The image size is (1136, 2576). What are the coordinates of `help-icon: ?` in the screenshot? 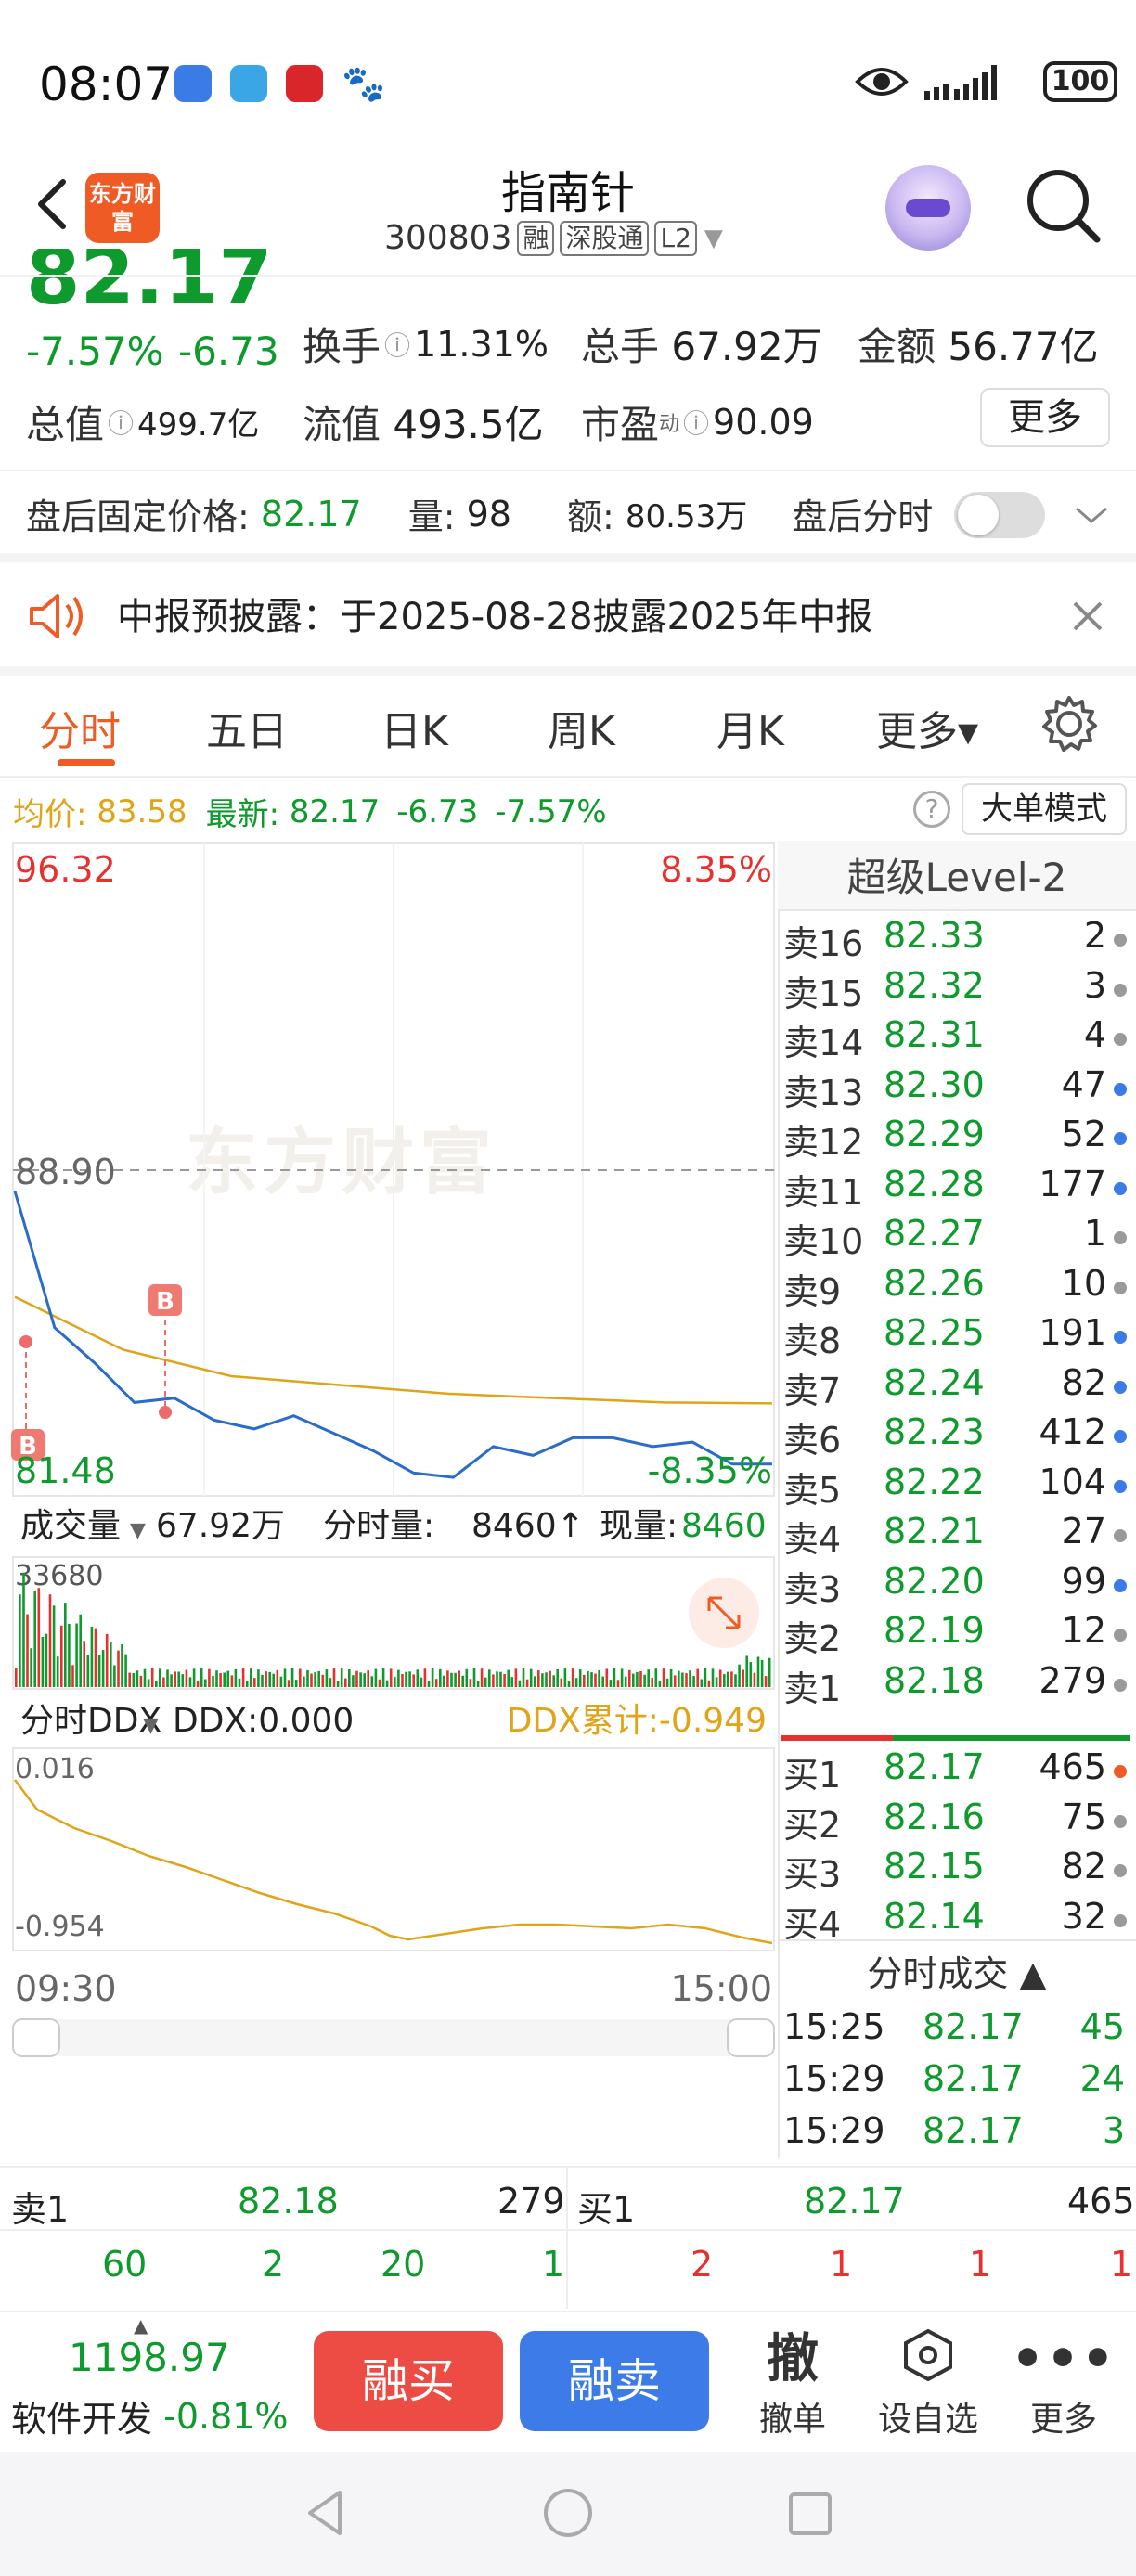 It's located at (931, 809).